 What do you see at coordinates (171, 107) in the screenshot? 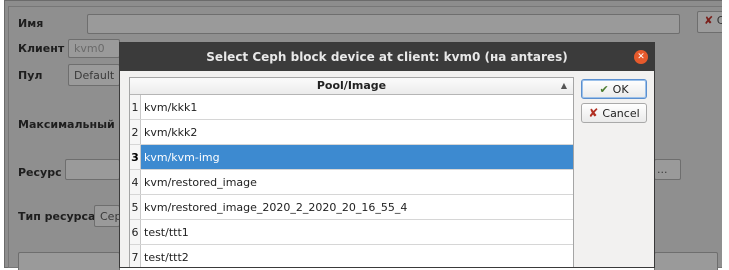
I see `row-label: kvm/kkk1` at bounding box center [171, 107].